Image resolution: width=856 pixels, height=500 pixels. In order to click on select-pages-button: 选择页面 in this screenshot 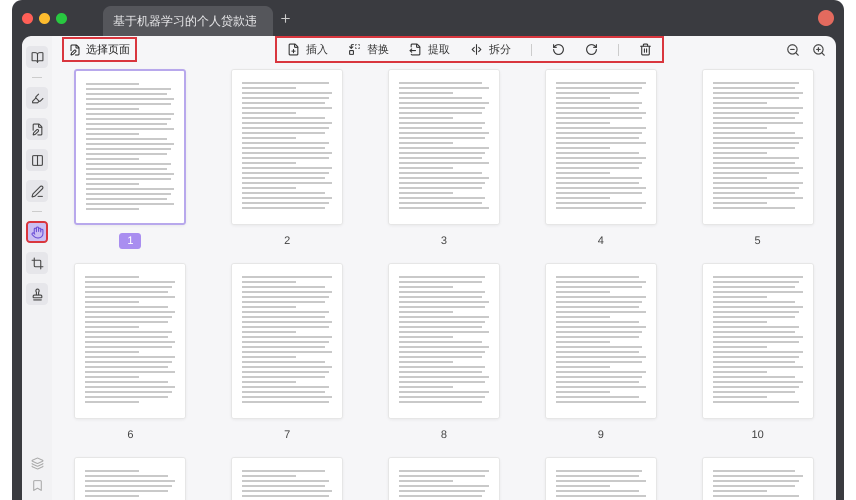, I will do `click(99, 49)`.